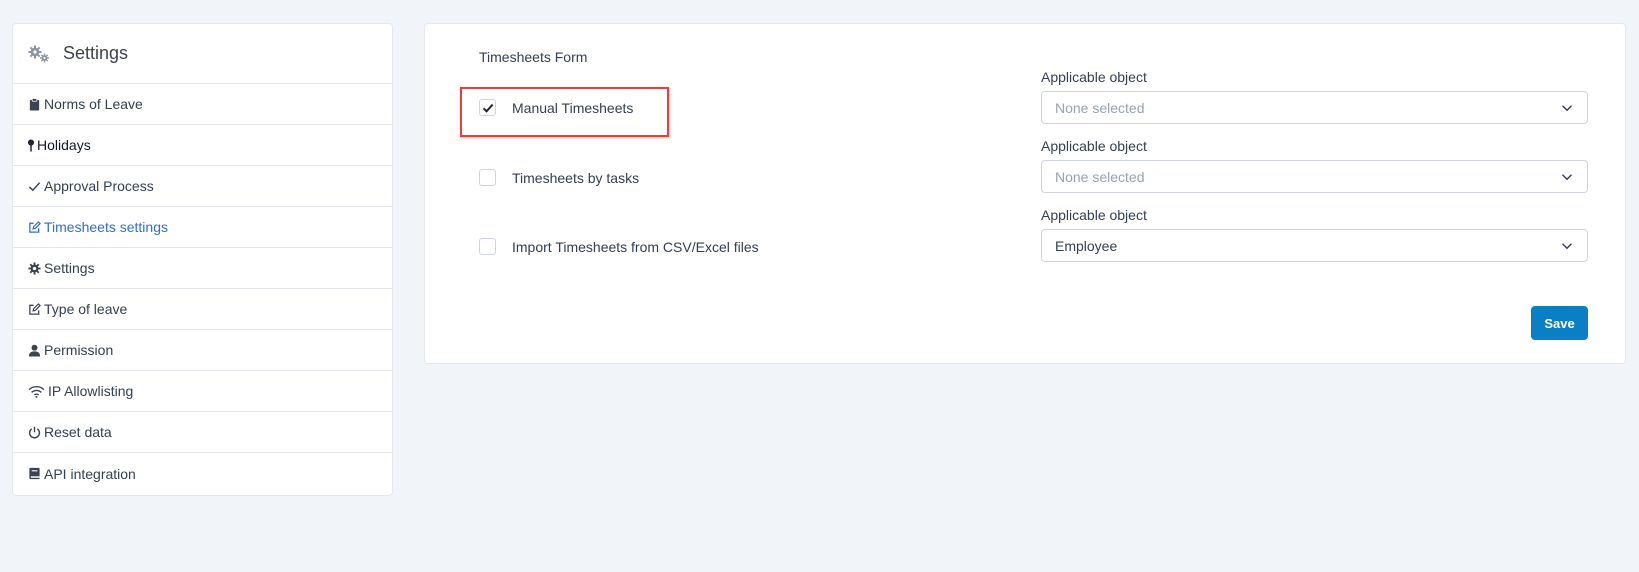 The width and height of the screenshot is (1639, 572). Describe the element at coordinates (34, 432) in the screenshot. I see `power-icon` at that location.